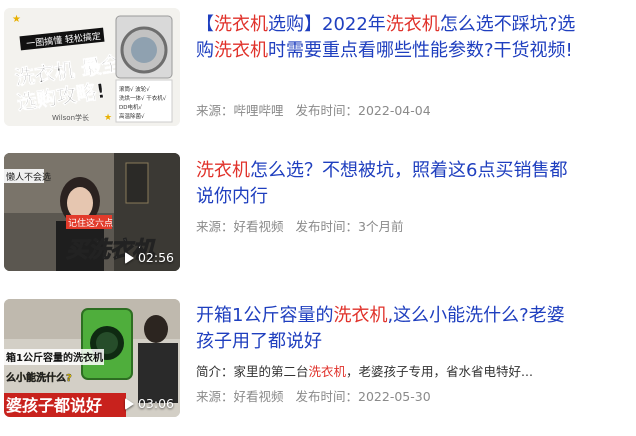  Describe the element at coordinates (134, 89) in the screenshot. I see `thumb-check-1: 滚筒√ 波轮√` at that location.